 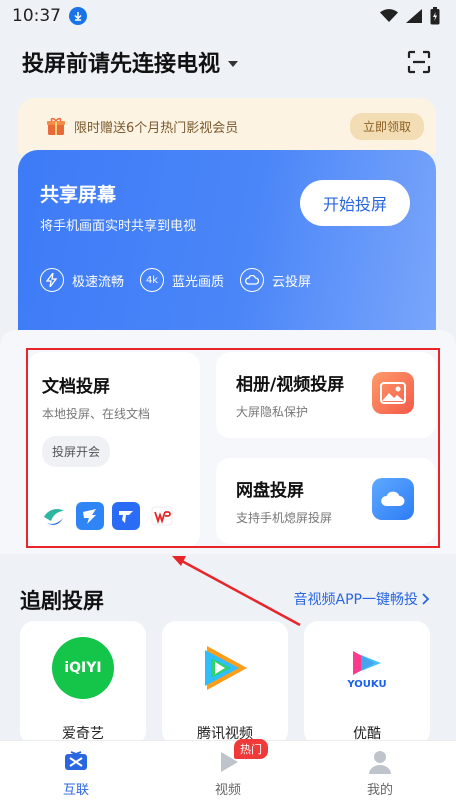 What do you see at coordinates (108, 516) in the screenshot?
I see `doc-app-list` at bounding box center [108, 516].